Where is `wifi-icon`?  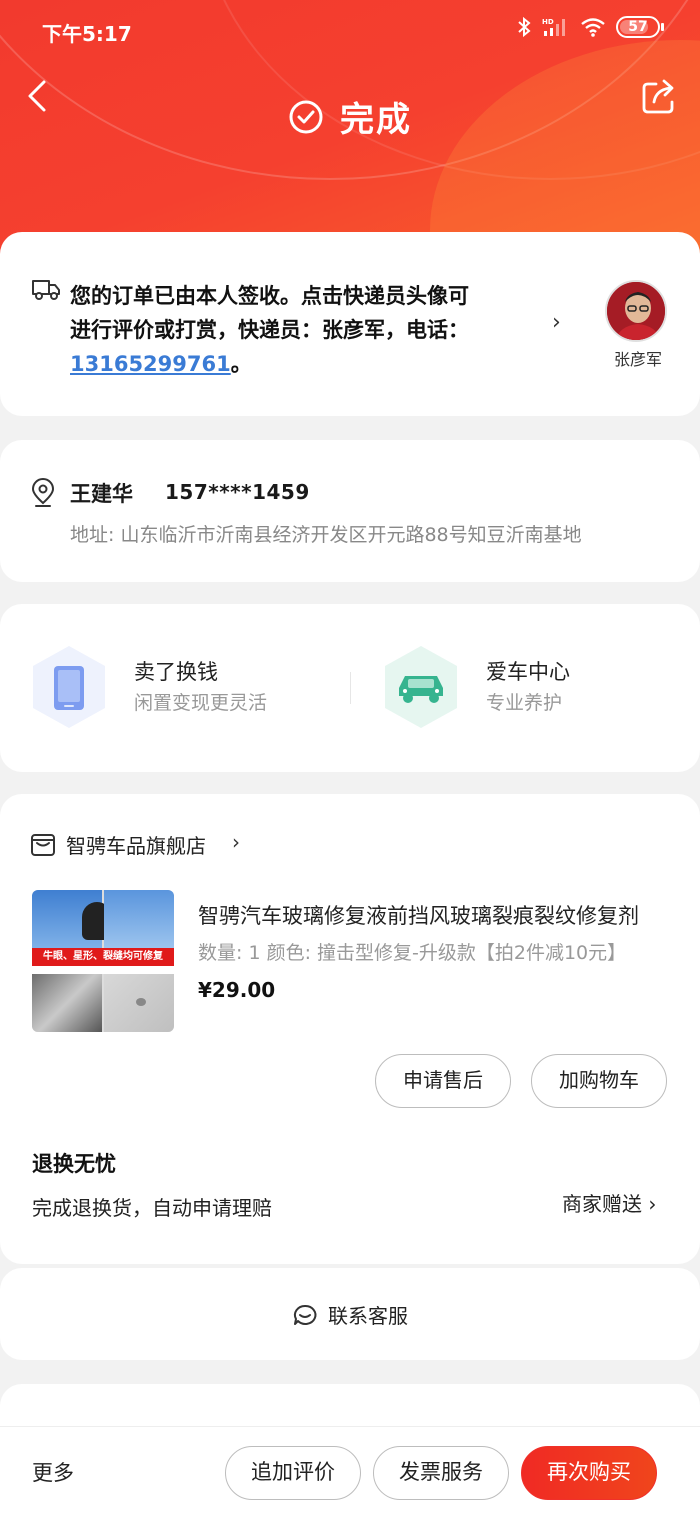 wifi-icon is located at coordinates (593, 27).